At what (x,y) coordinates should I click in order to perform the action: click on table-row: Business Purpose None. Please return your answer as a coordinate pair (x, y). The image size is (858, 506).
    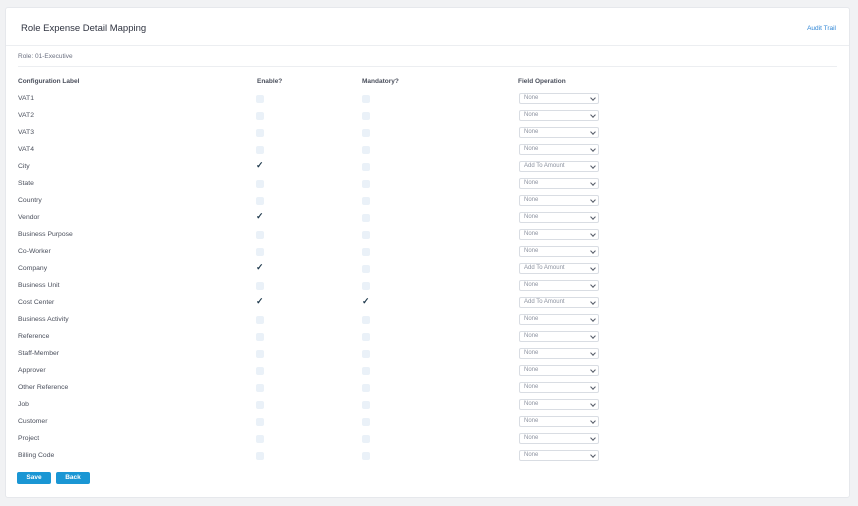
    Looking at the image, I should click on (427, 234).